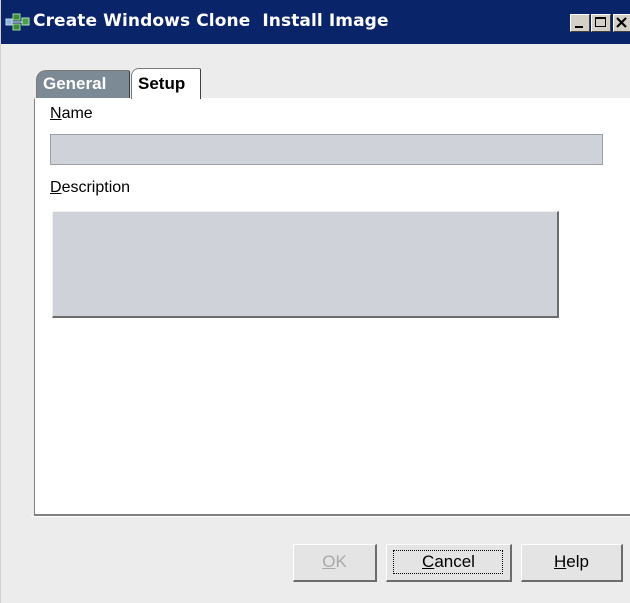  I want to click on network-computer-icon, so click(18, 23).